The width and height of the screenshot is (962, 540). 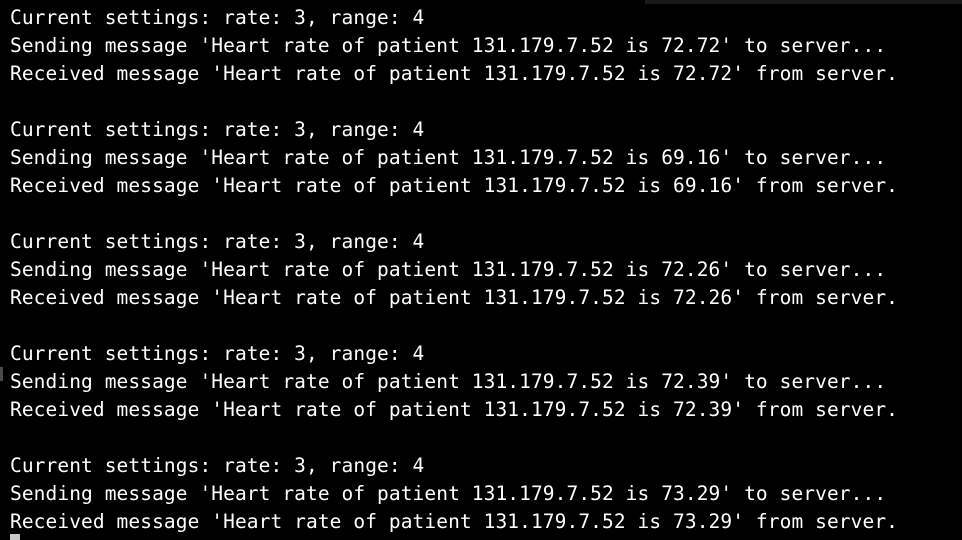 I want to click on text-cursor, so click(x=15, y=537).